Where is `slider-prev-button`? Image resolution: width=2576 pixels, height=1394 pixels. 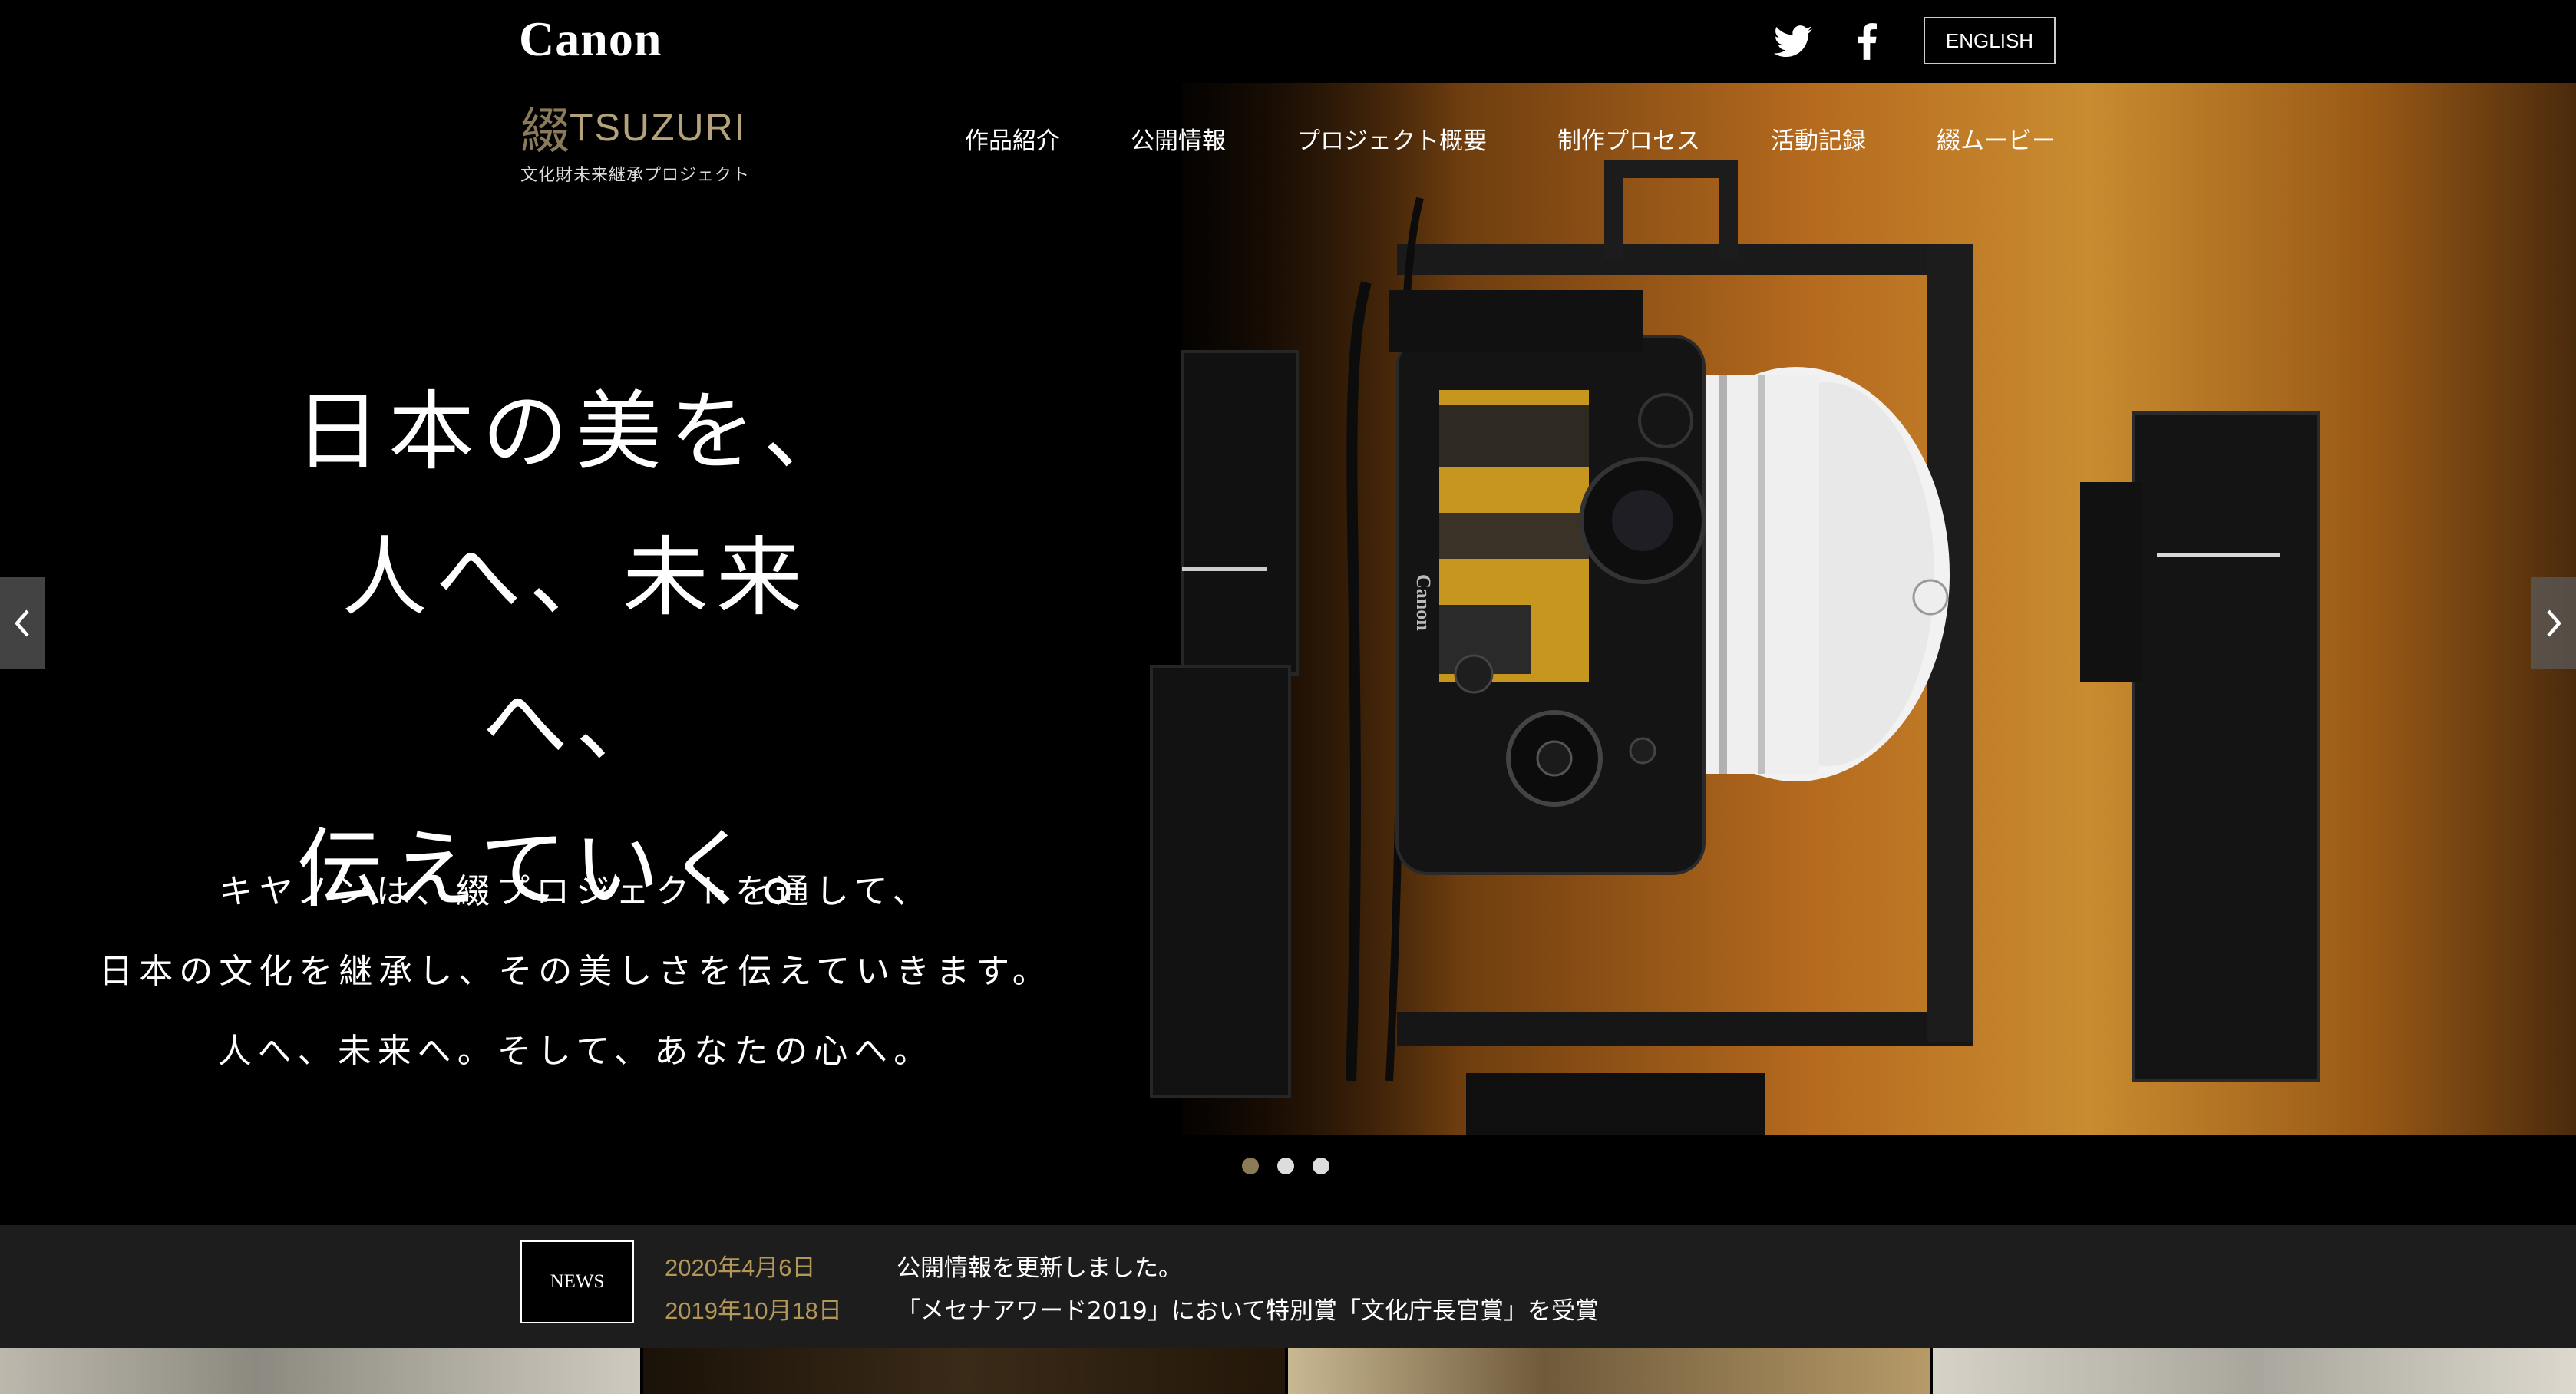
slider-prev-button is located at coordinates (22, 623).